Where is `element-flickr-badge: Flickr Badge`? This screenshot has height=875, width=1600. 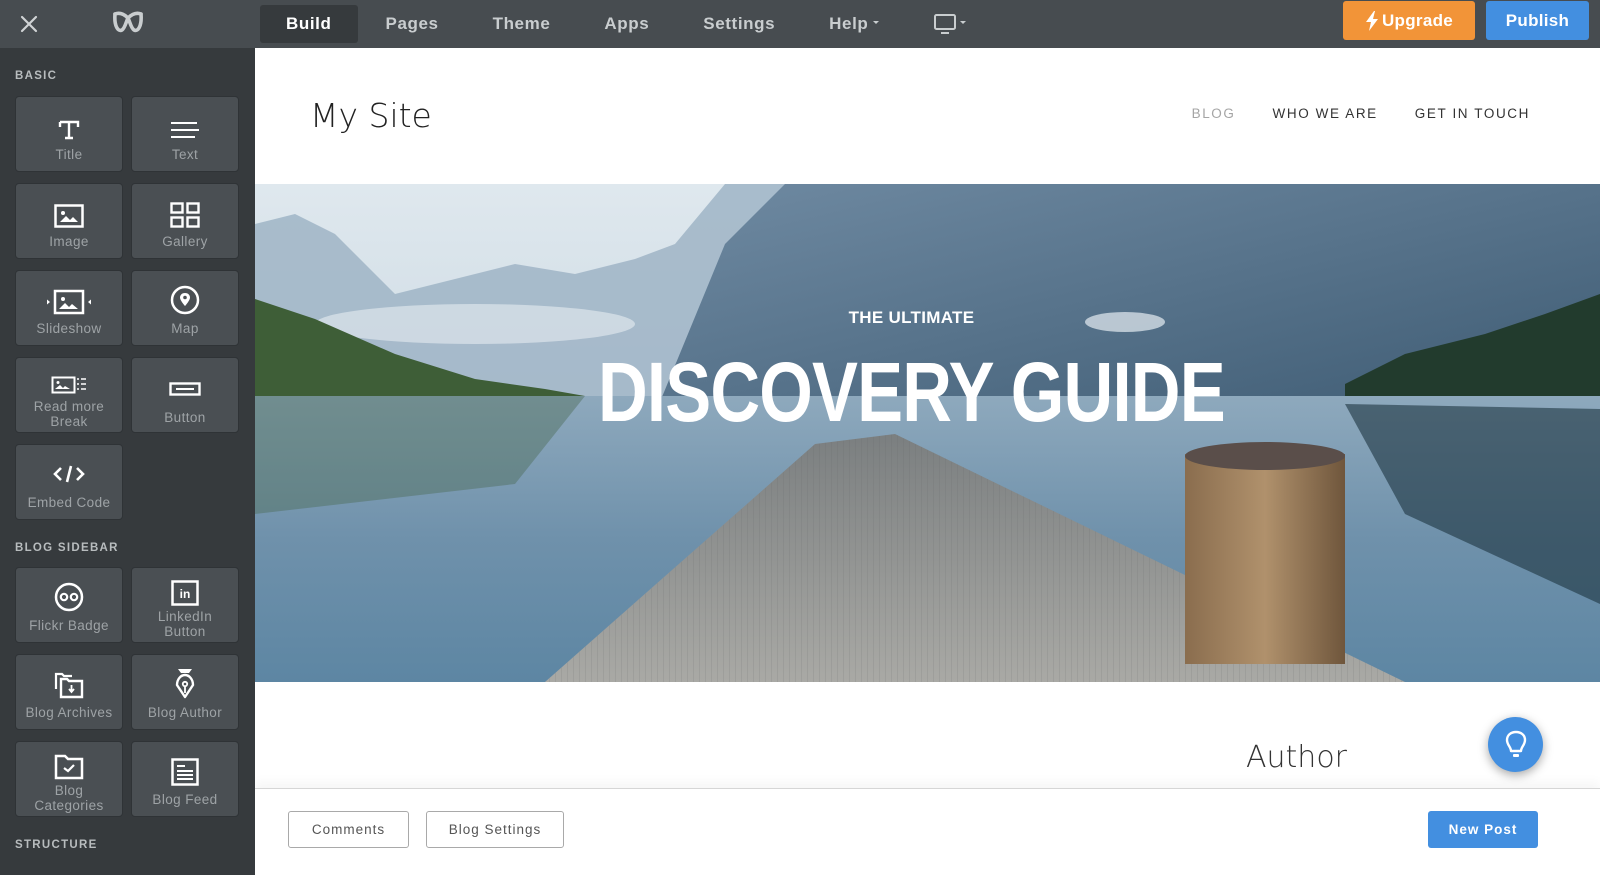
element-flickr-badge: Flickr Badge is located at coordinates (69, 605).